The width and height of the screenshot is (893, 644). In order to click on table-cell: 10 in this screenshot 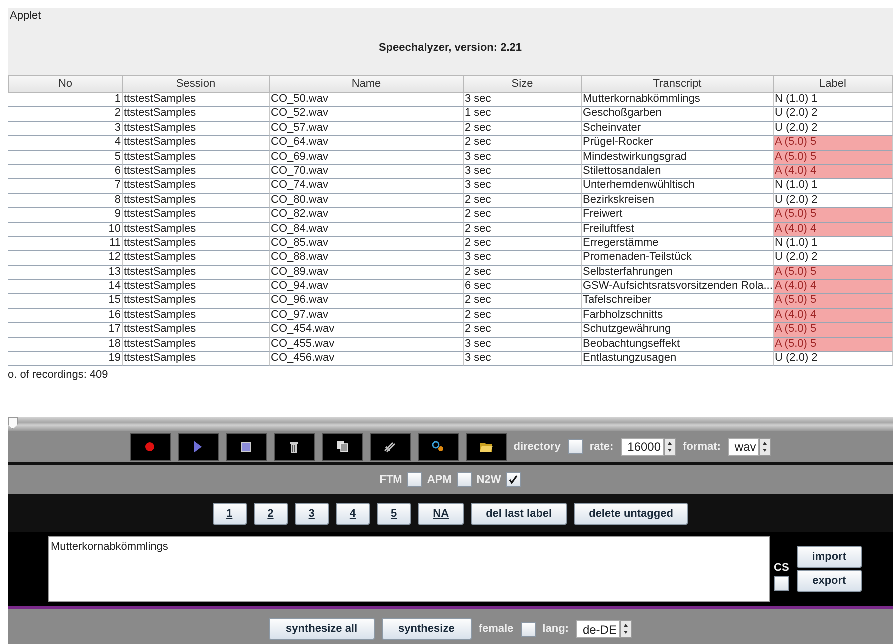, I will do `click(65, 229)`.